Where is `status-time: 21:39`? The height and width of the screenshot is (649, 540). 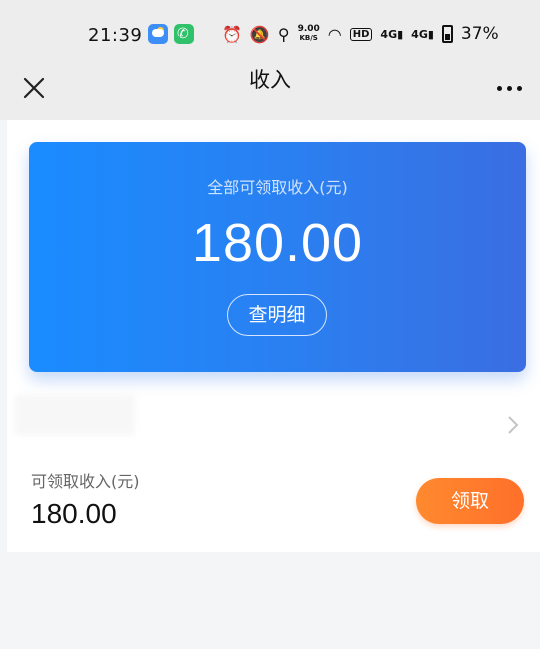 status-time: 21:39 is located at coordinates (115, 35).